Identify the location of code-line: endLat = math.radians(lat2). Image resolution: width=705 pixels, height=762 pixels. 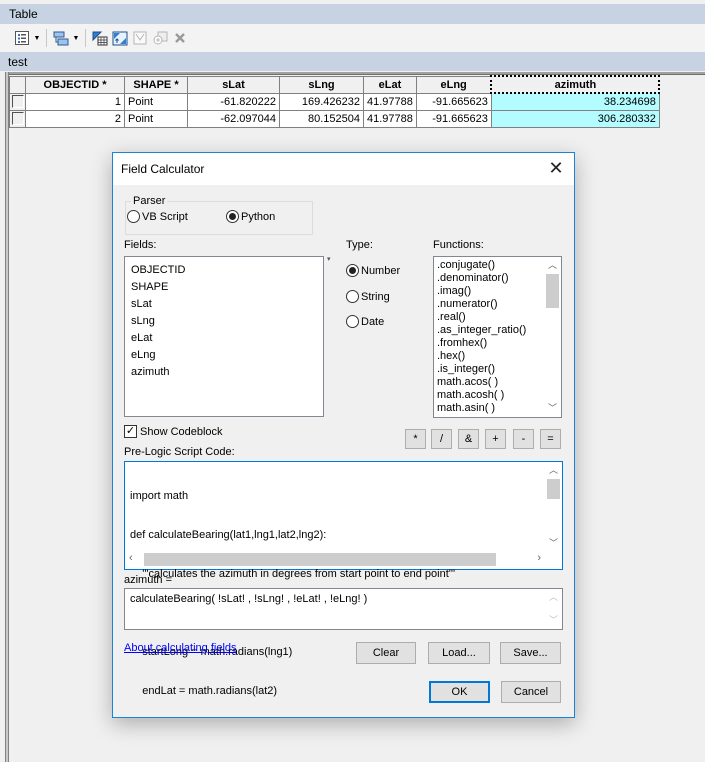
(204, 691).